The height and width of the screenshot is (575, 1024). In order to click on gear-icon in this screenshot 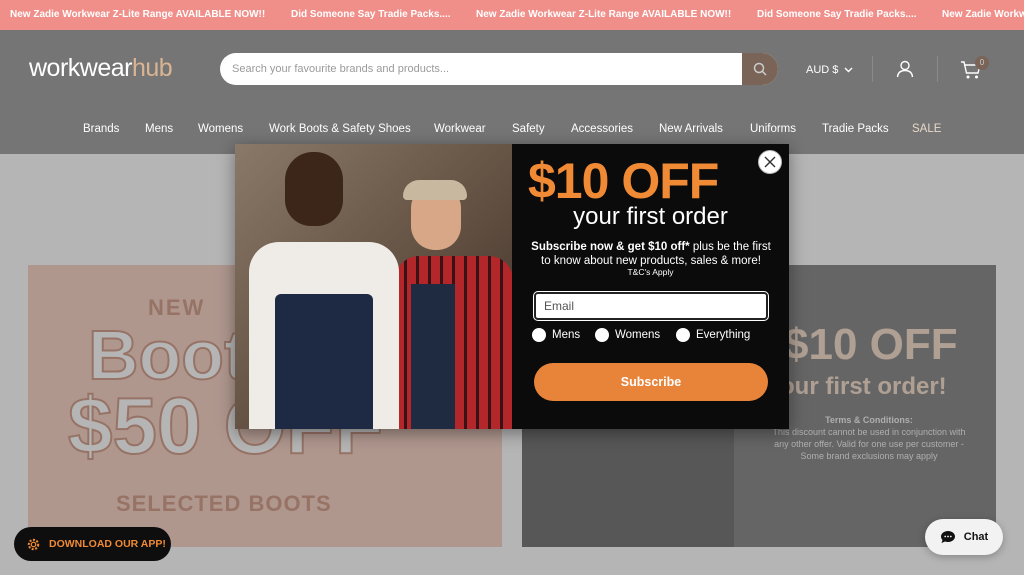, I will do `click(33, 544)`.